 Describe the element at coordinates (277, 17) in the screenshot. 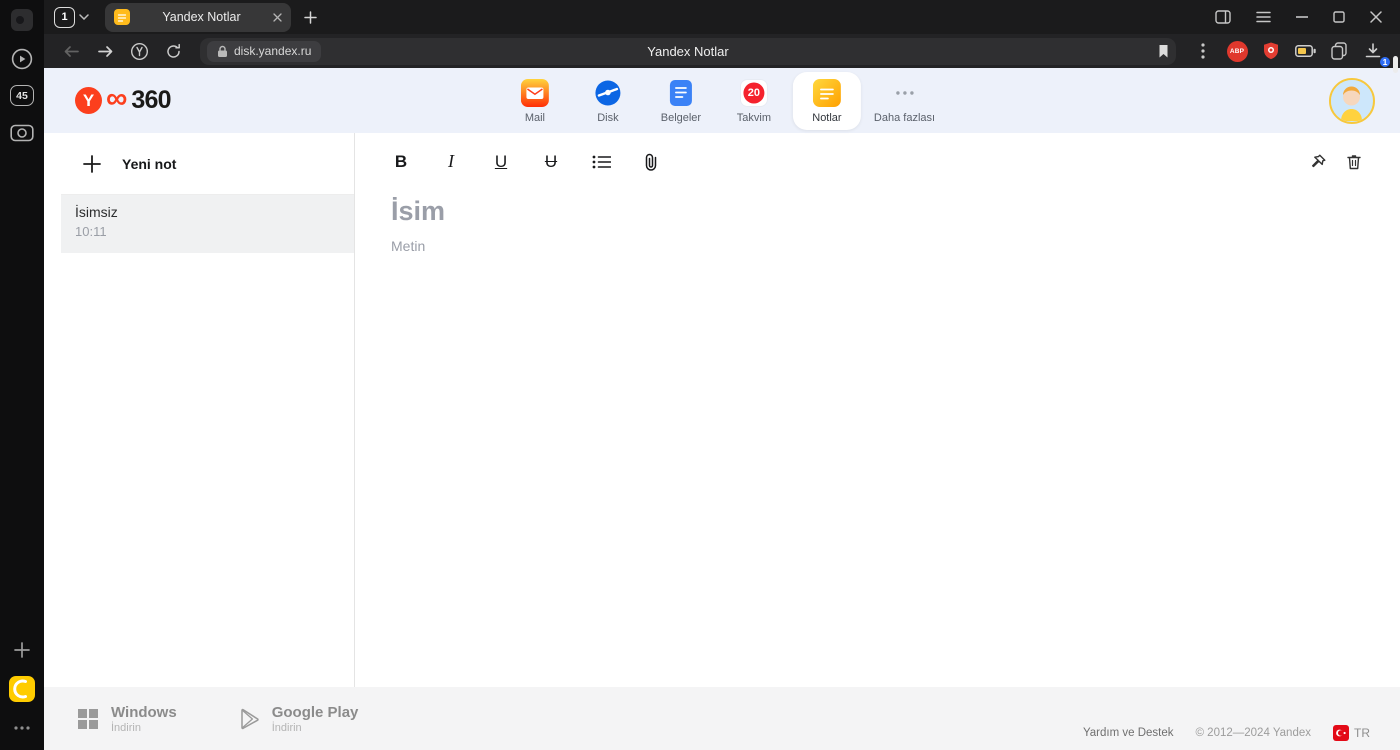

I see `tab-close-icon` at that location.